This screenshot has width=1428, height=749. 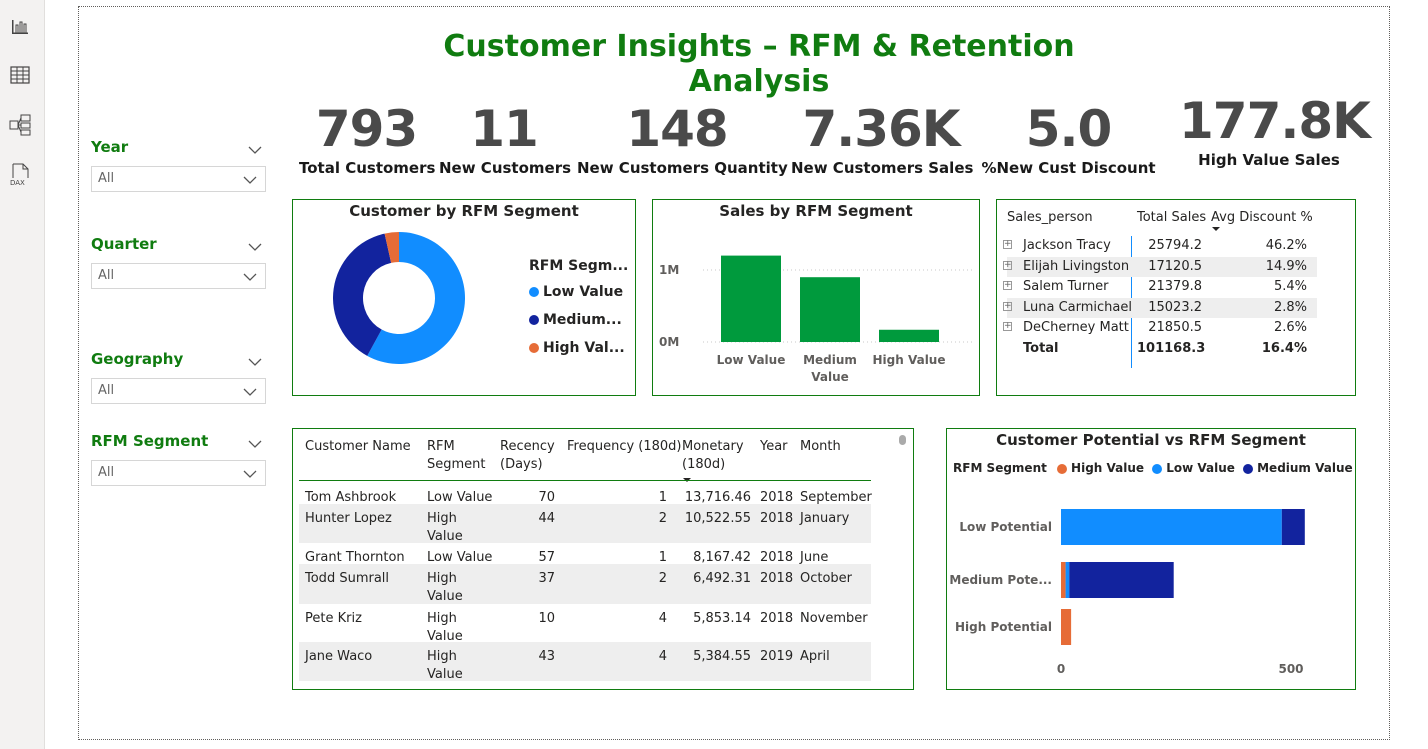 I want to click on table-cell: 10, so click(x=546, y=618).